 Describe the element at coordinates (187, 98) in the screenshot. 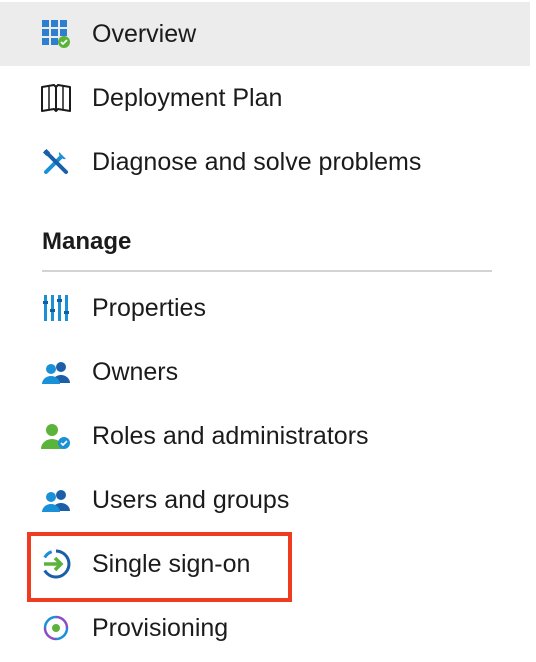

I see `nav-item-label: Deployment Plan` at that location.